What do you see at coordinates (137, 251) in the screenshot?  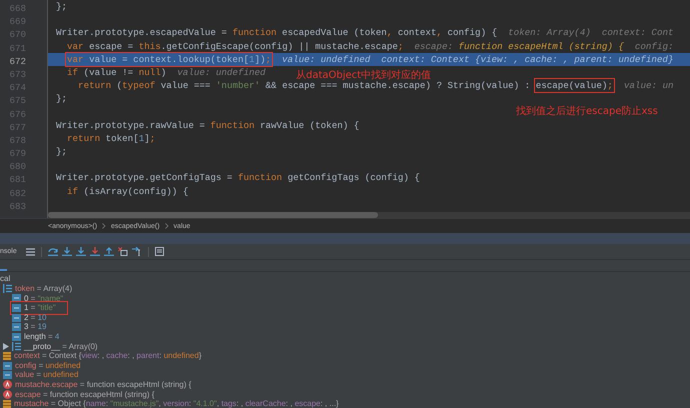 I see `cursor-arrow-icon` at bounding box center [137, 251].